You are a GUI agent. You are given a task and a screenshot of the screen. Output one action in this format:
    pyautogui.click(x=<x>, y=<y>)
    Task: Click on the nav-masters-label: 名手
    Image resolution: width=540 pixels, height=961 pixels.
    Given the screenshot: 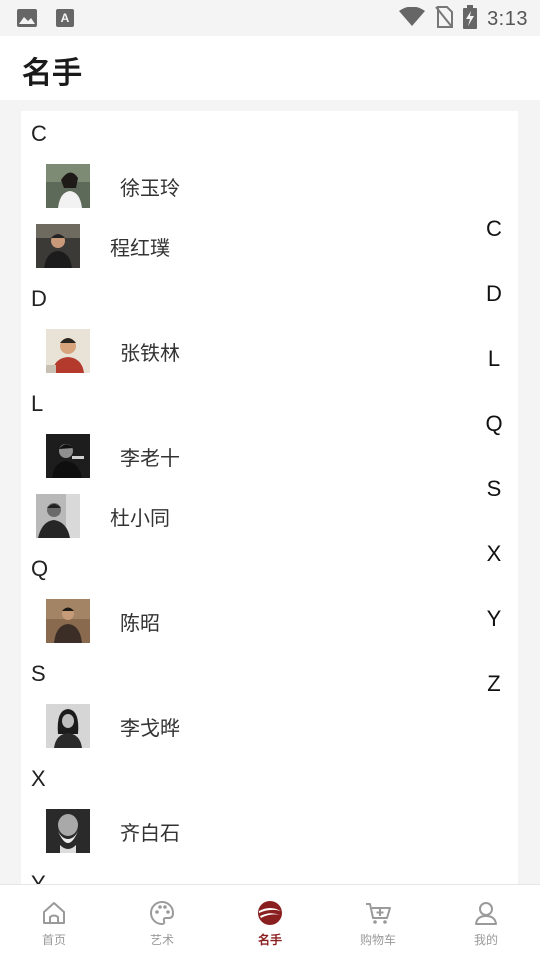 What is the action you would take?
    pyautogui.click(x=269, y=940)
    